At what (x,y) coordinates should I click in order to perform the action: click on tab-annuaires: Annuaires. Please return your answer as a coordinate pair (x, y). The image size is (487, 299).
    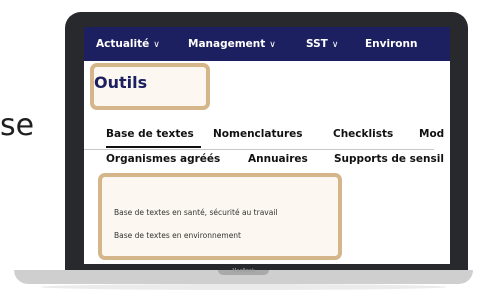
    Looking at the image, I should click on (278, 159).